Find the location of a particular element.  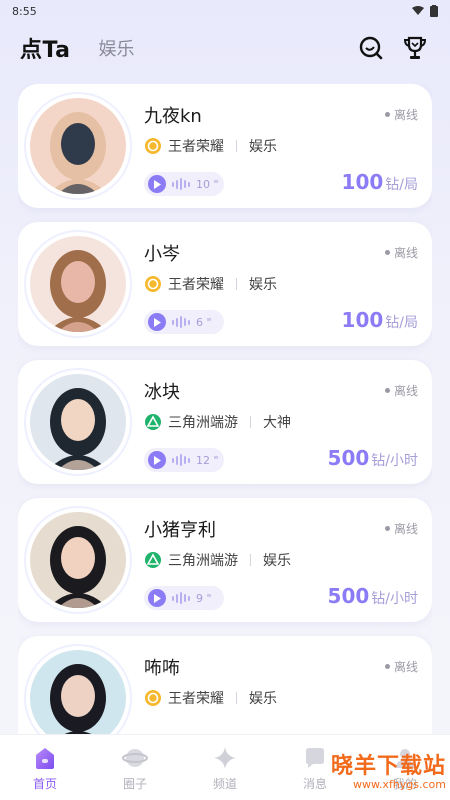

search-icon is located at coordinates (371, 48).